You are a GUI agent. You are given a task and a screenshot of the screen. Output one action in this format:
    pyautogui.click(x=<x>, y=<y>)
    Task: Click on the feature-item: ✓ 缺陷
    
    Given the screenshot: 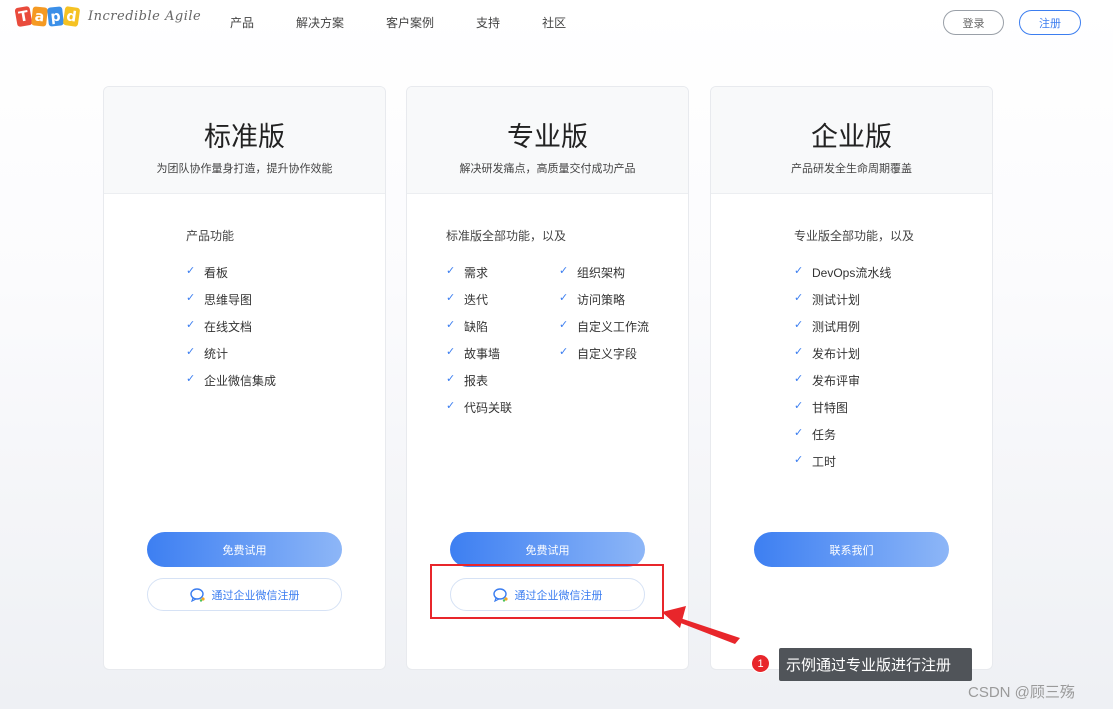 What is the action you would take?
    pyautogui.click(x=467, y=326)
    